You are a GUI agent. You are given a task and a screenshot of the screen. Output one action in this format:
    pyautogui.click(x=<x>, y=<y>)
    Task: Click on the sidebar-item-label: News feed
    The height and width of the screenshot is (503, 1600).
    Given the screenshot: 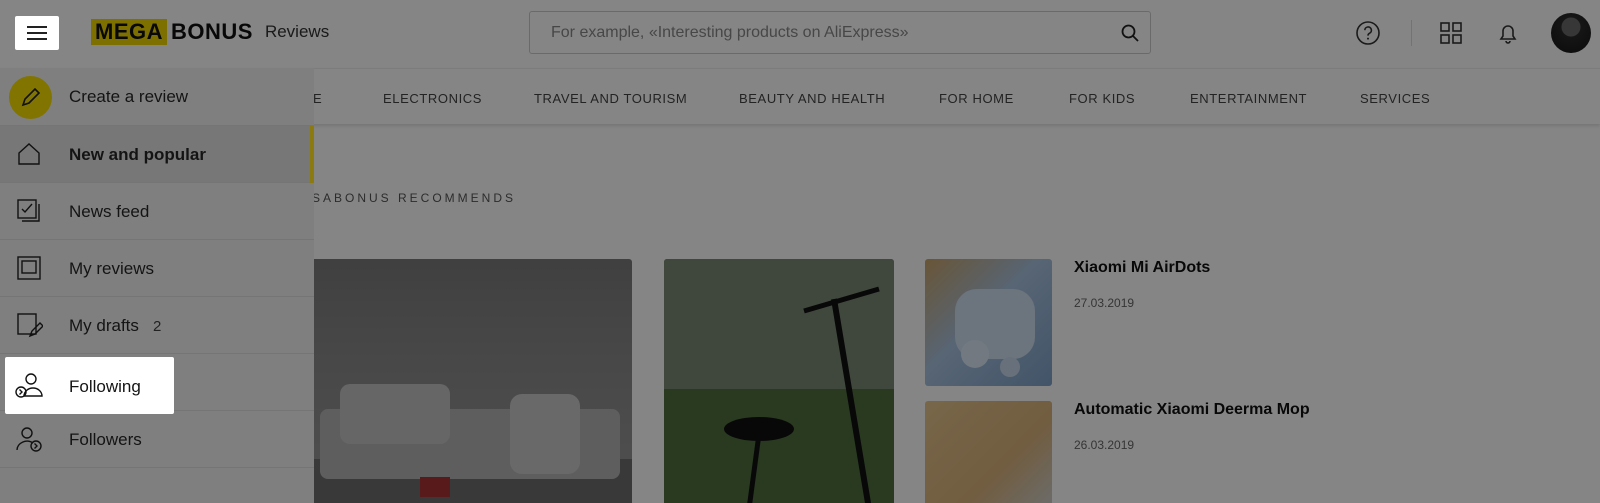 What is the action you would take?
    pyautogui.click(x=109, y=211)
    